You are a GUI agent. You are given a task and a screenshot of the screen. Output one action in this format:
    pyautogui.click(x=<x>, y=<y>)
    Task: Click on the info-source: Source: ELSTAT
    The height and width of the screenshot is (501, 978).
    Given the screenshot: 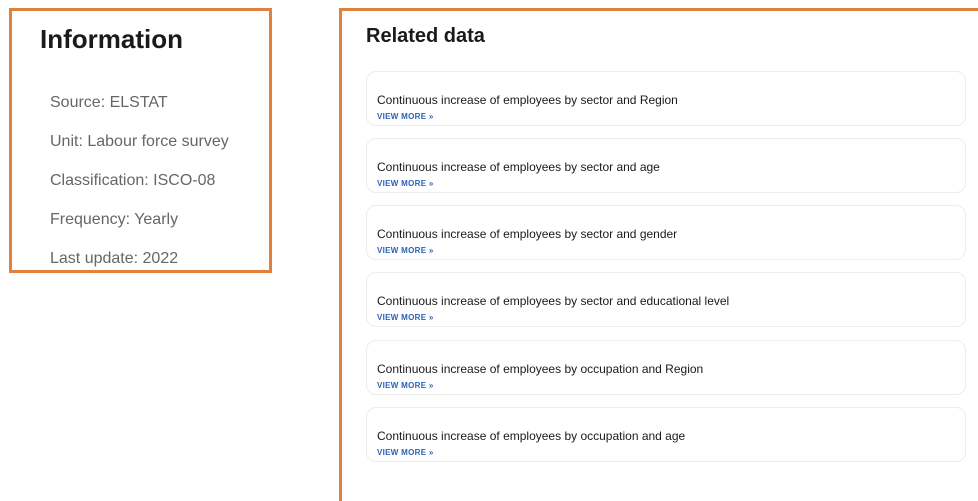 What is the action you would take?
    pyautogui.click(x=109, y=102)
    